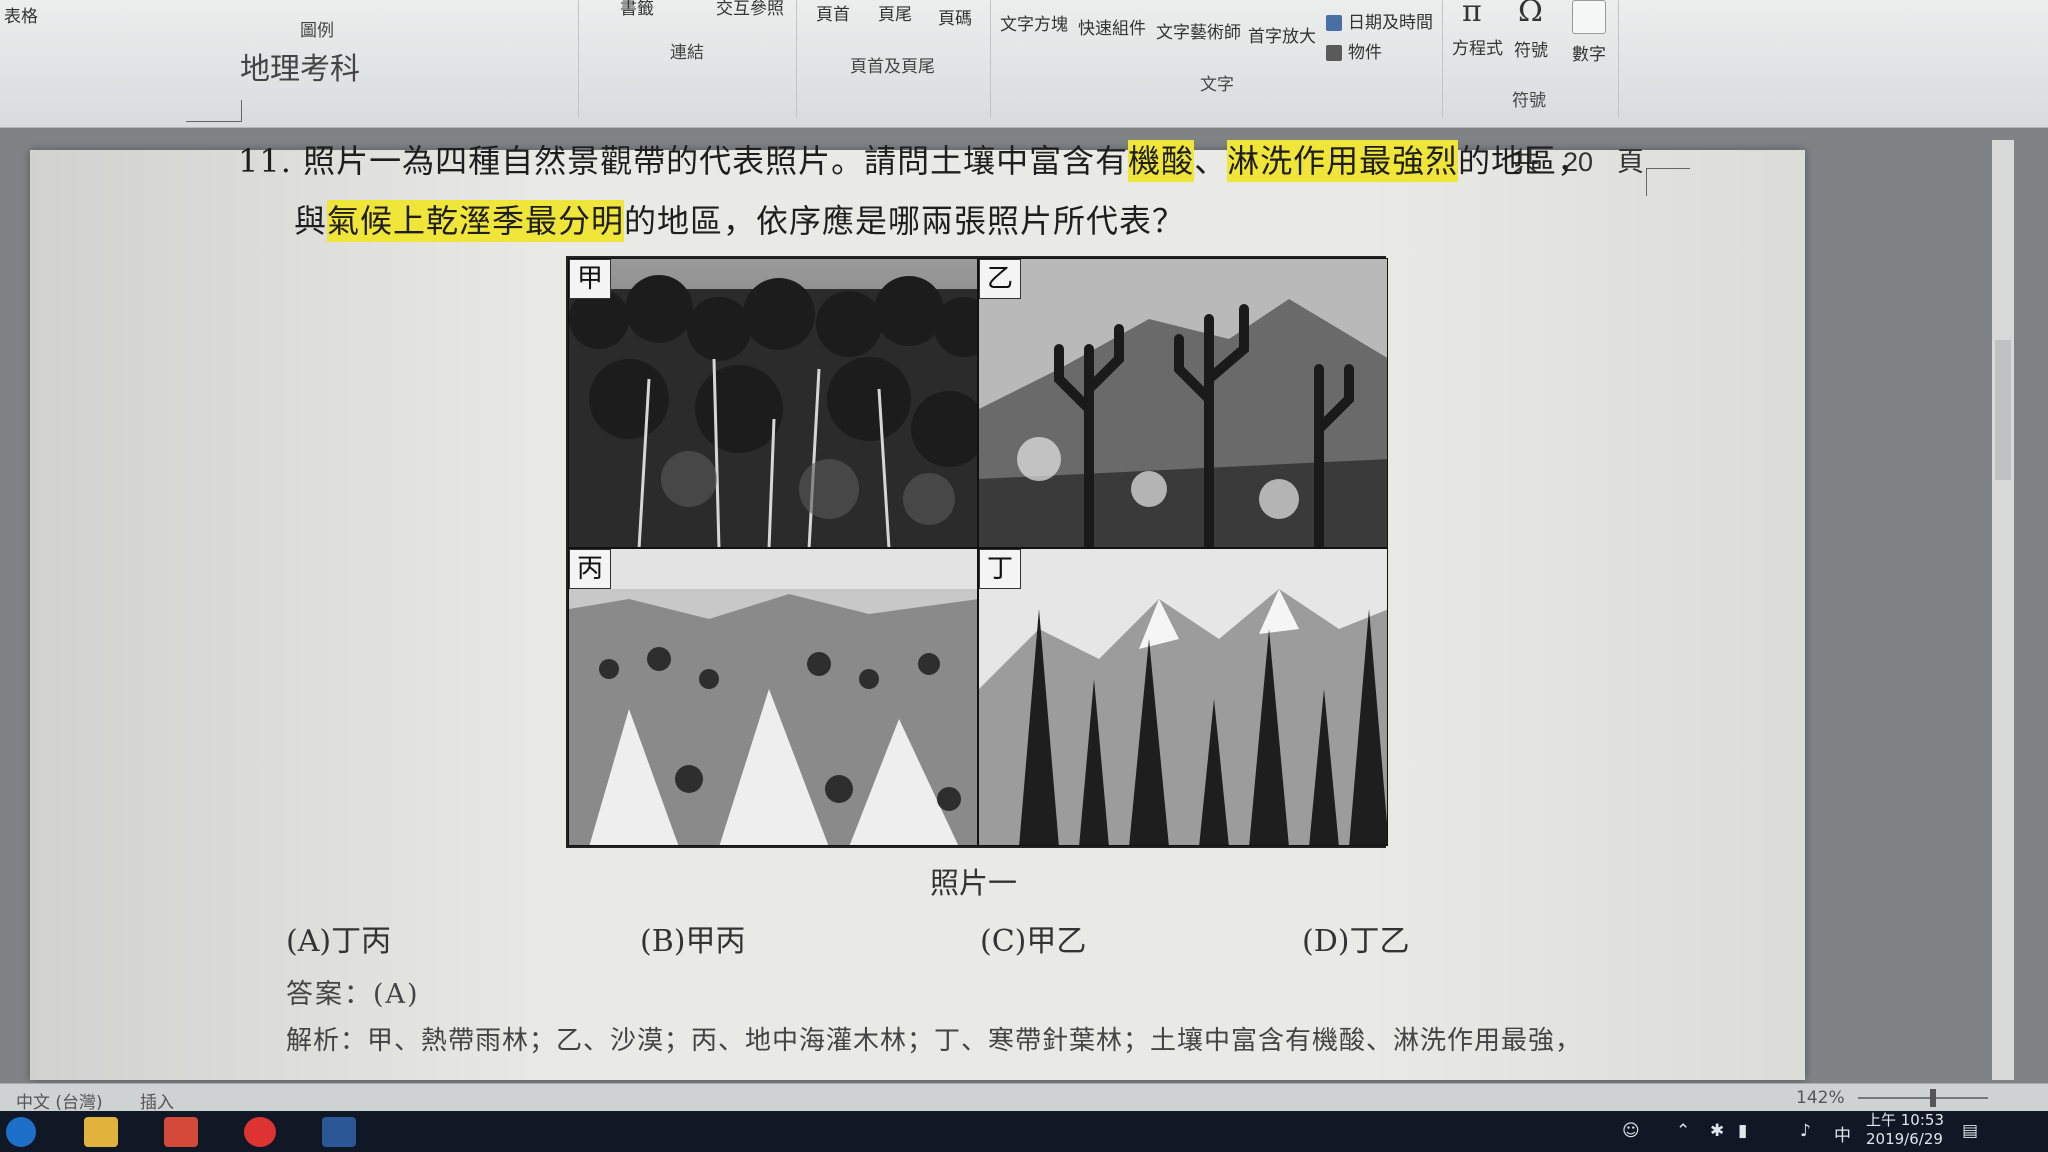 The image size is (2048, 1152). I want to click on photo-desert: 乙, so click(1183, 403).